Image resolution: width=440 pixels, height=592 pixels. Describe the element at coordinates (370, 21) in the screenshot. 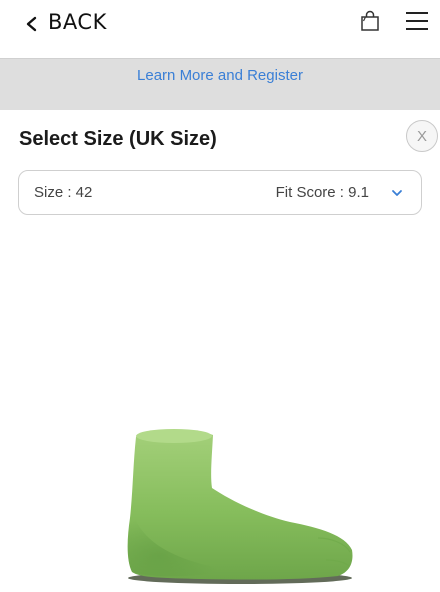

I see `shopping-bag-icon` at that location.